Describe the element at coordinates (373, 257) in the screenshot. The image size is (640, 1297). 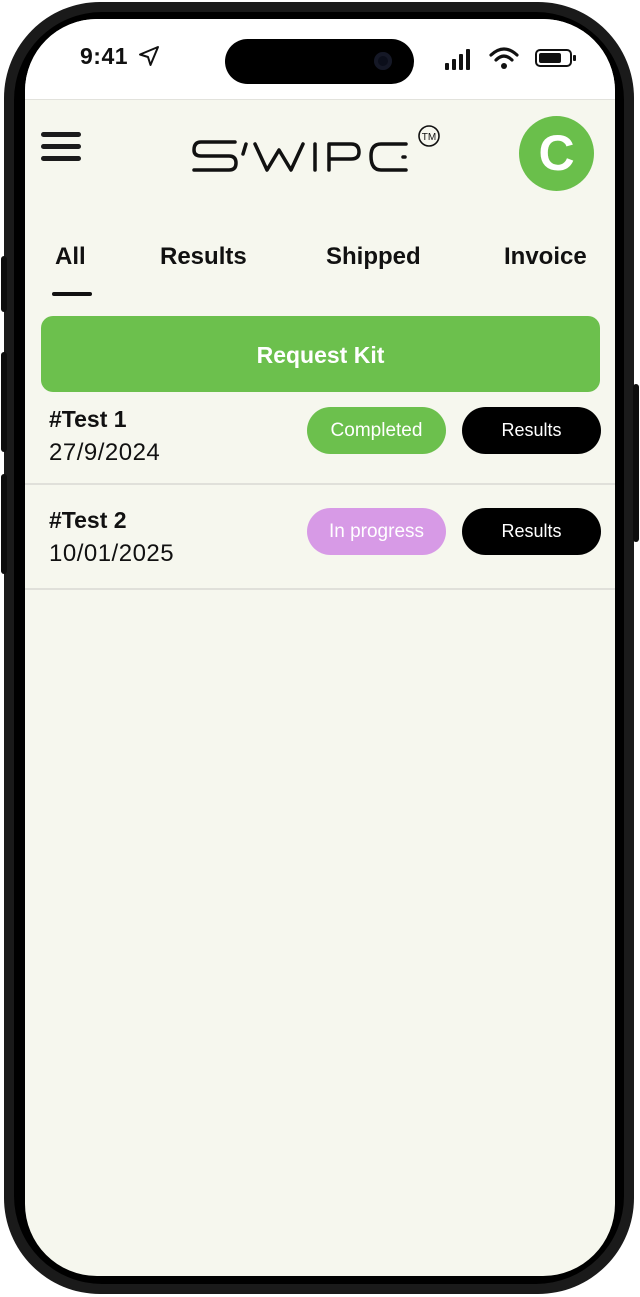
I see `tab-shipped: Shipped` at that location.